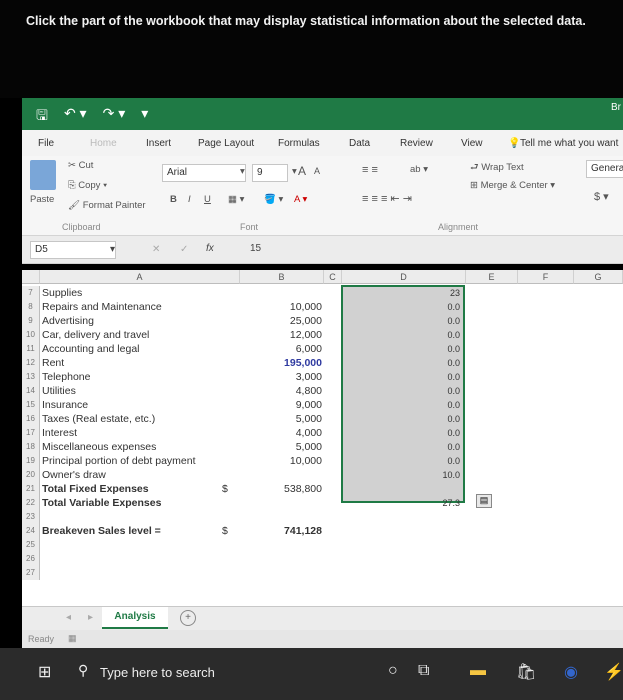  I want to click on paste-icon, so click(43, 175).